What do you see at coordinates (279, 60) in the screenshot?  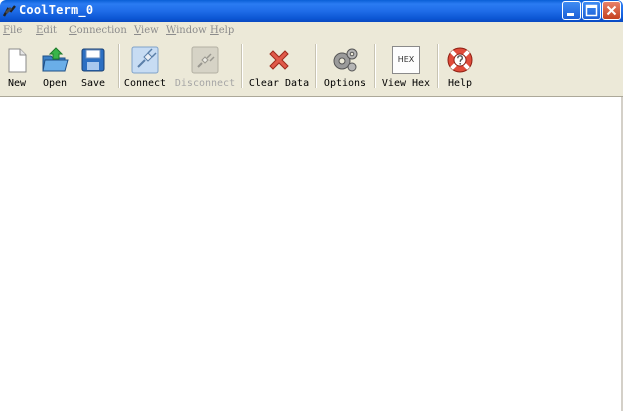 I see `clear-x-icon` at bounding box center [279, 60].